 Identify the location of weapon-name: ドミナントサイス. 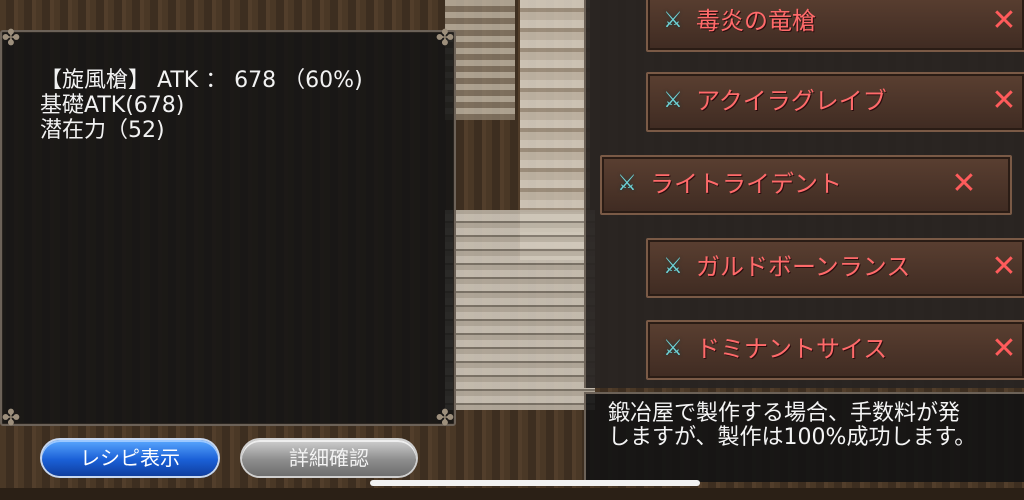
(792, 349).